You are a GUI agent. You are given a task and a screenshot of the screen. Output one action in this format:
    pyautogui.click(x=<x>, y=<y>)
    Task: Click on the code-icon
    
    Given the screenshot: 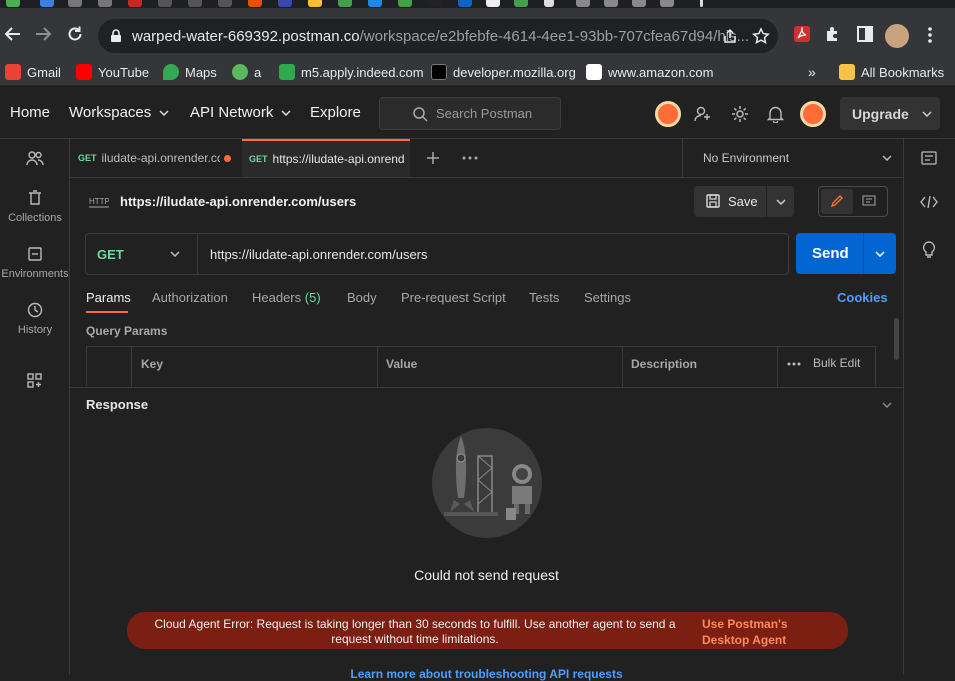 What is the action you would take?
    pyautogui.click(x=929, y=202)
    